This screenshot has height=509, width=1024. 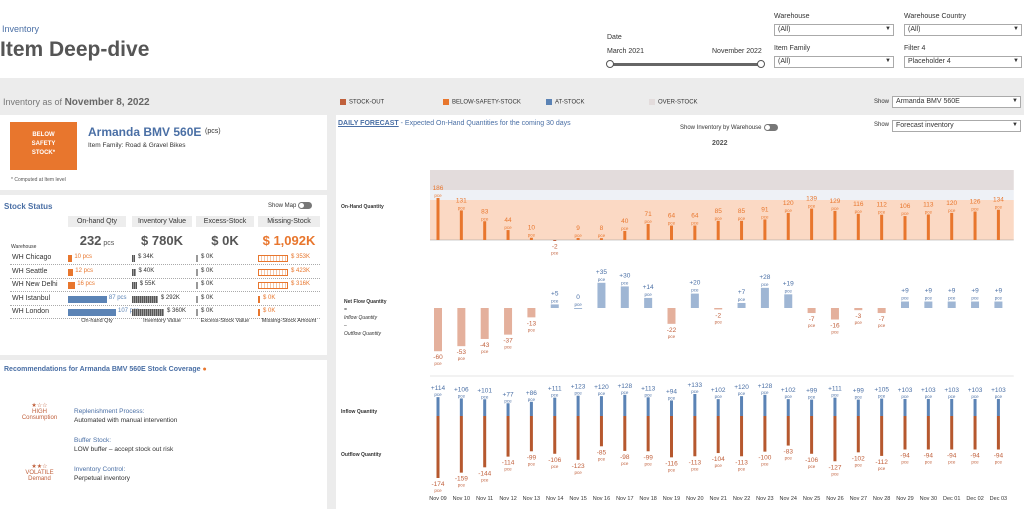 I want to click on outflow-label: -85, so click(x=602, y=452).